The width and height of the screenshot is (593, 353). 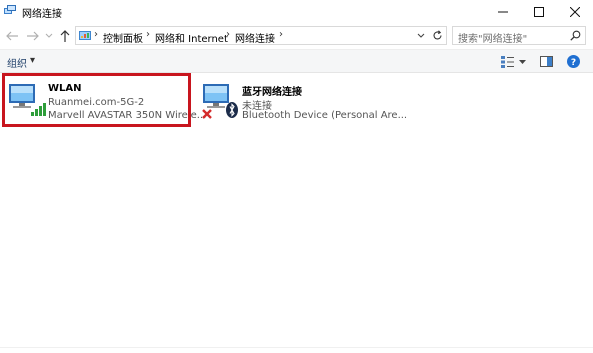 I want to click on preview-pane-icon, so click(x=546, y=61).